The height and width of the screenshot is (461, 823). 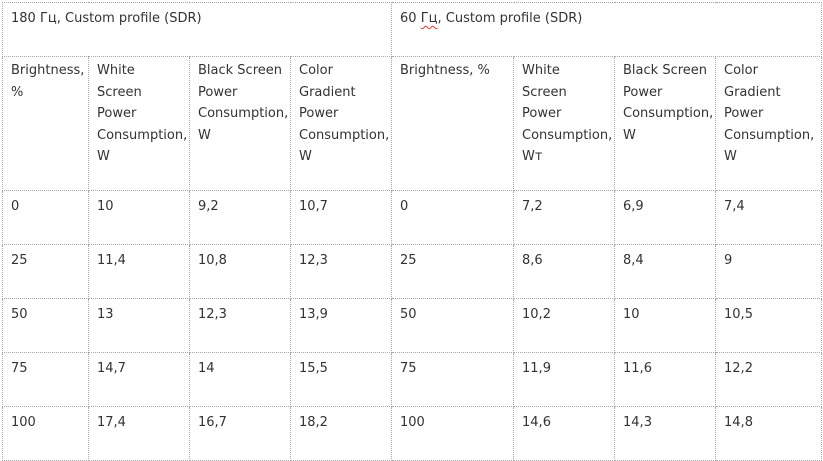 I want to click on table-cell: 7,4, so click(x=769, y=217).